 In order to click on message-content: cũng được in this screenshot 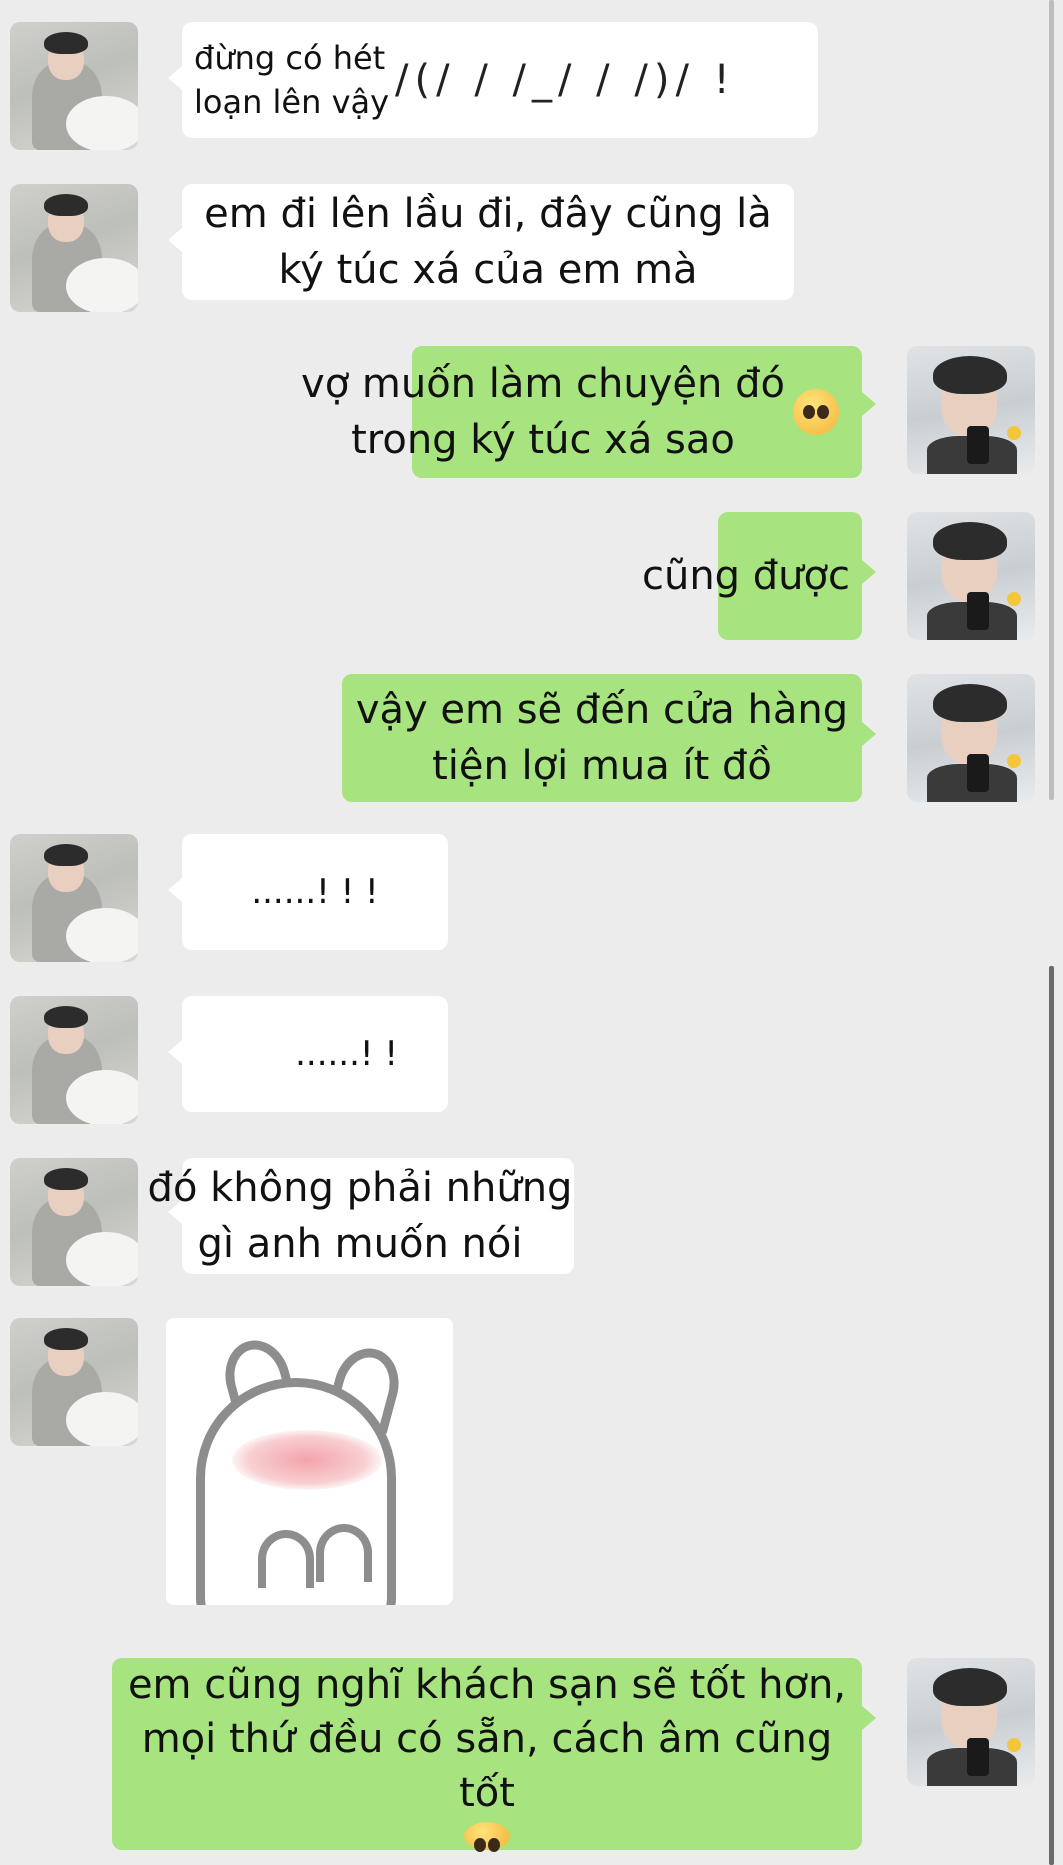, I will do `click(725, 576)`.